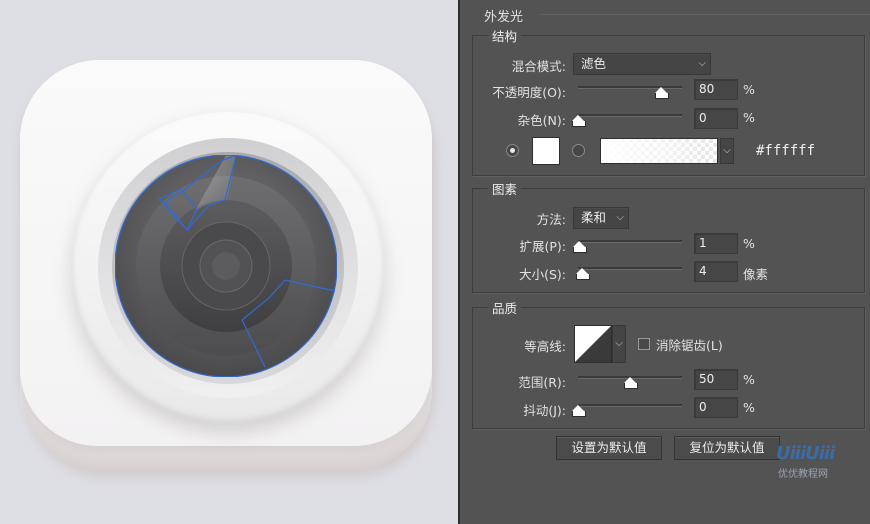 The height and width of the screenshot is (524, 870). What do you see at coordinates (644, 344) in the screenshot?
I see `anti-alias-checkbox` at bounding box center [644, 344].